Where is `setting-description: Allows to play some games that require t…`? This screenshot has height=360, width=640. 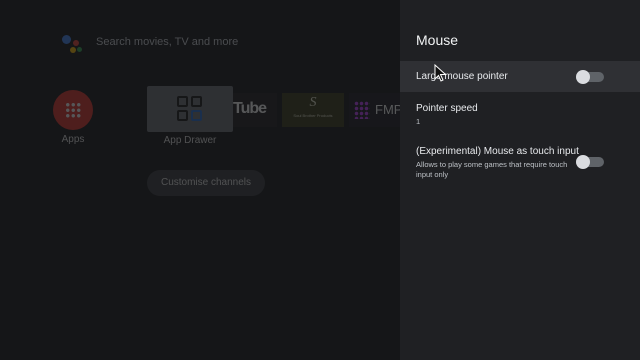 setting-description: Allows to play some games that require t… is located at coordinates (492, 169).